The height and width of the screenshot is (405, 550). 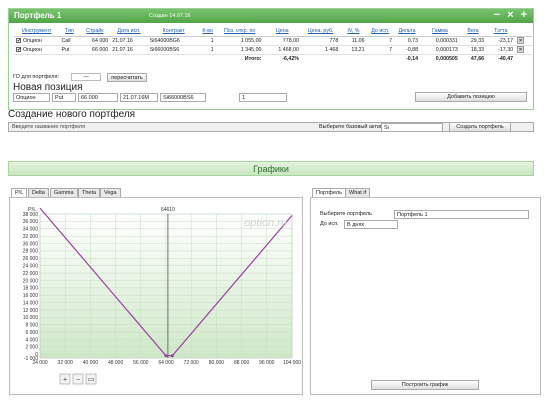 I want to click on col-header-actions, so click(x=523, y=32).